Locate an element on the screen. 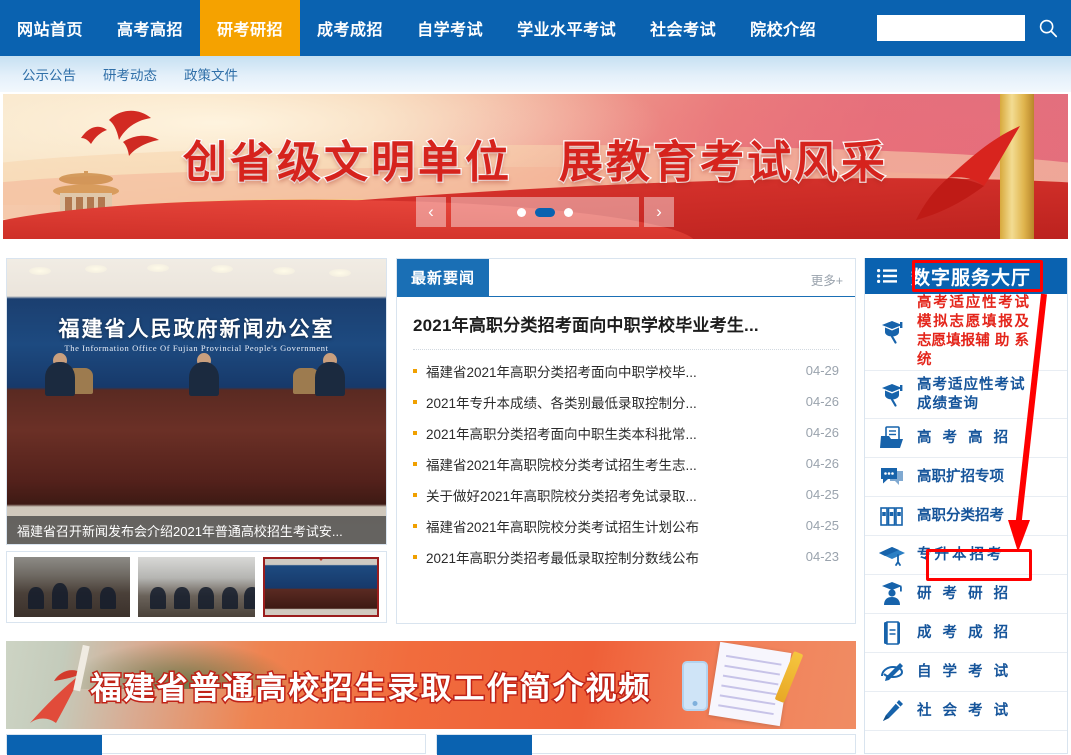 The width and height of the screenshot is (1071, 755). subnav-item-news: 研考动态 is located at coordinates (130, 74).